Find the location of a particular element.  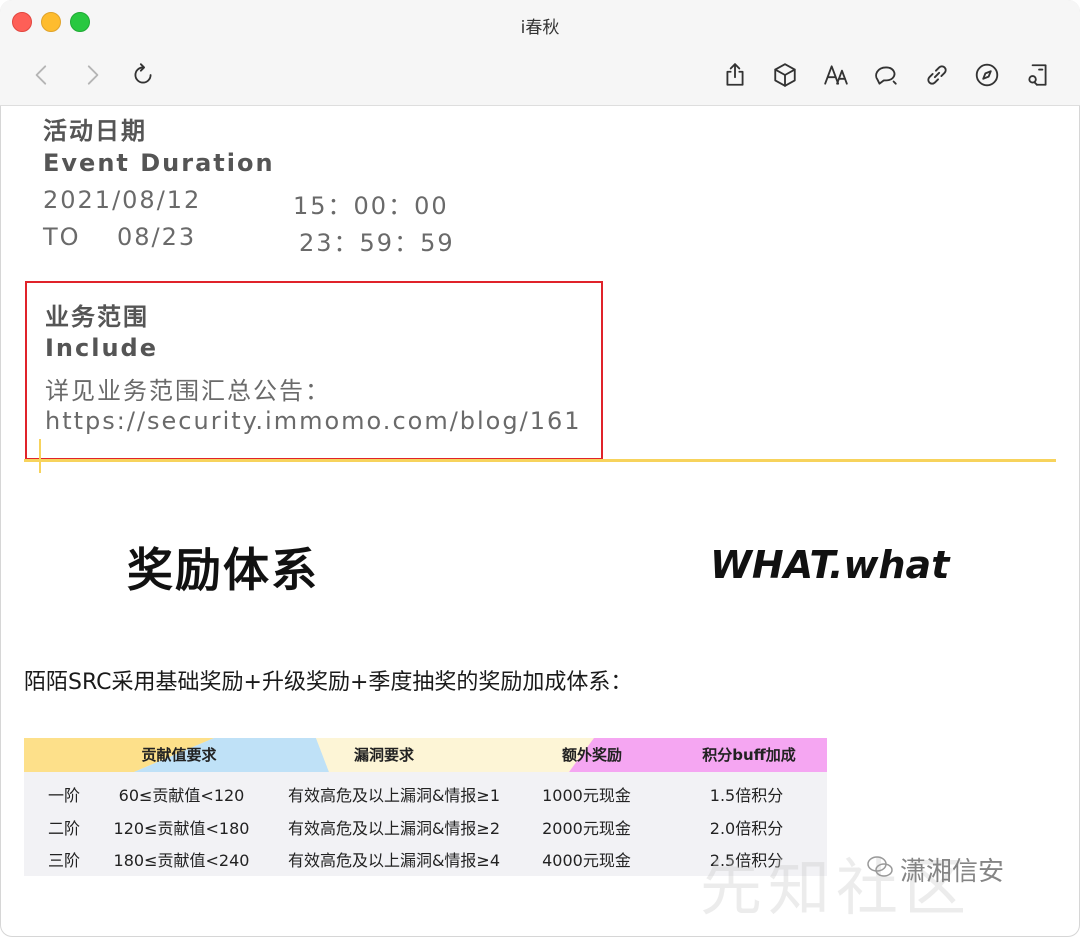

wechat-icon is located at coordinates (880, 867).